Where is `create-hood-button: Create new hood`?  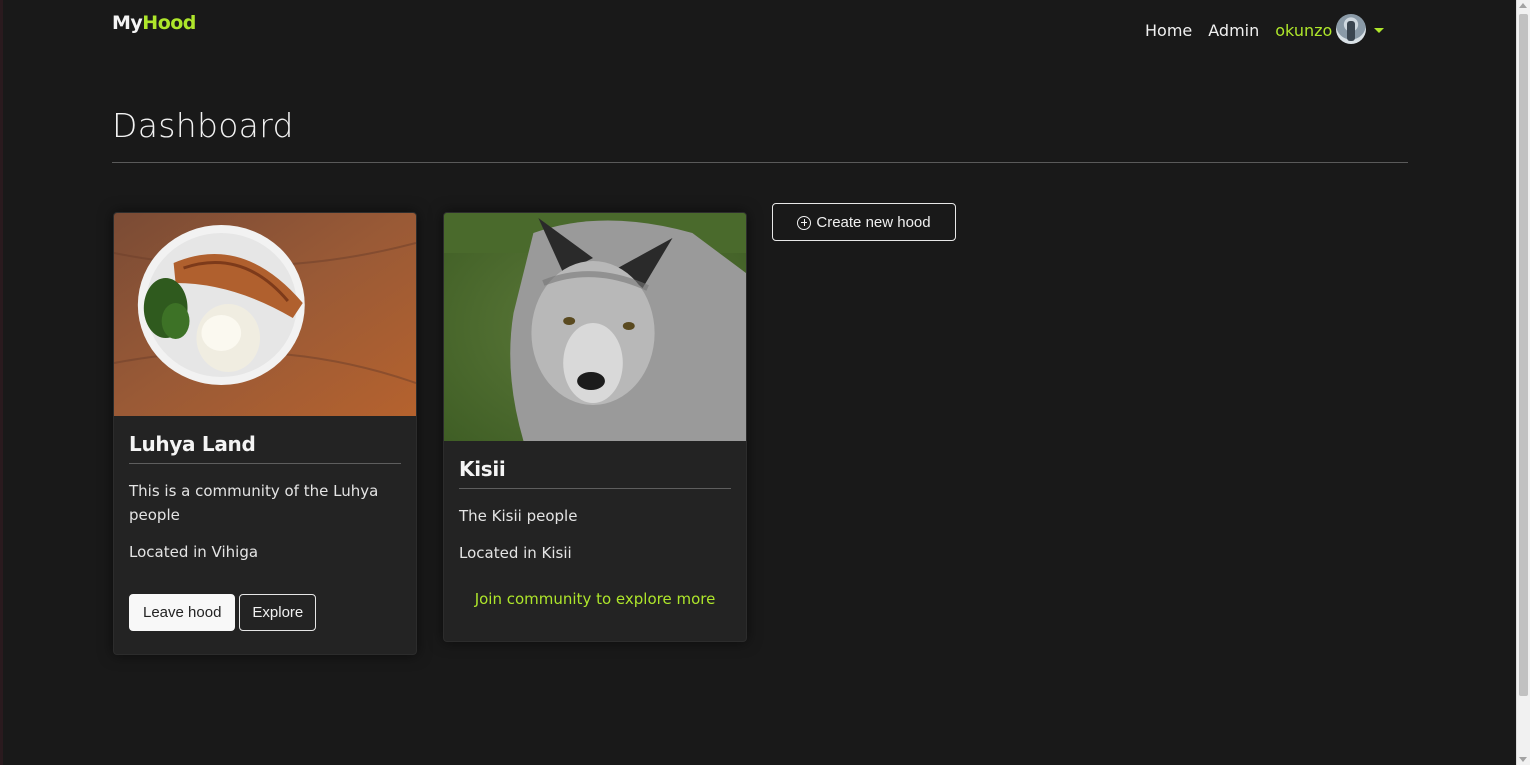
create-hood-button: Create new hood is located at coordinates (864, 222).